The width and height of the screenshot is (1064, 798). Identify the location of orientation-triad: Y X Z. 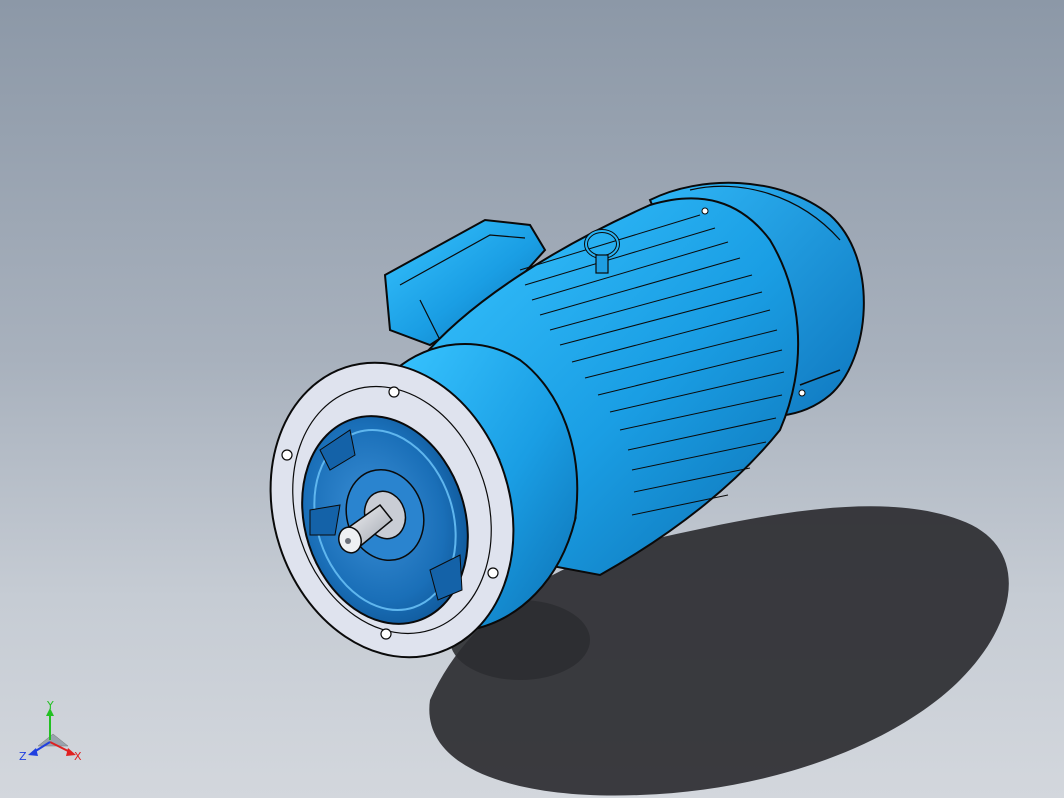
(53, 735).